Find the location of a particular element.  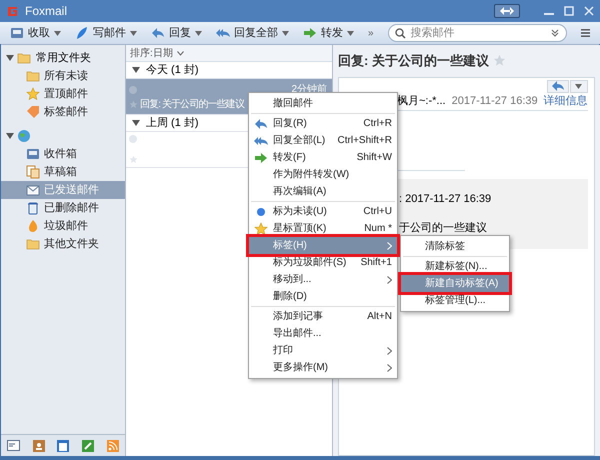

search-field: 搜索邮件 is located at coordinates (477, 33).